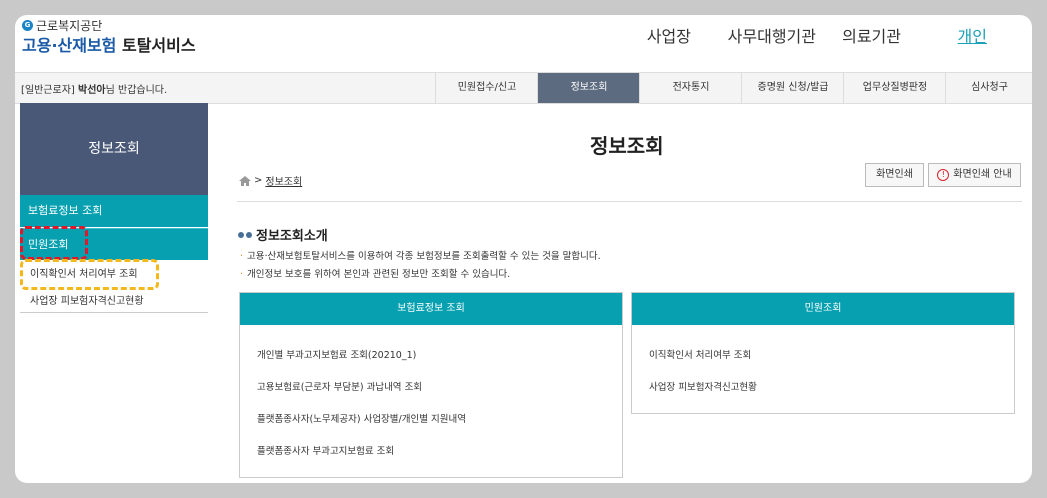  I want to click on user-role: [일반근로자], so click(48, 90).